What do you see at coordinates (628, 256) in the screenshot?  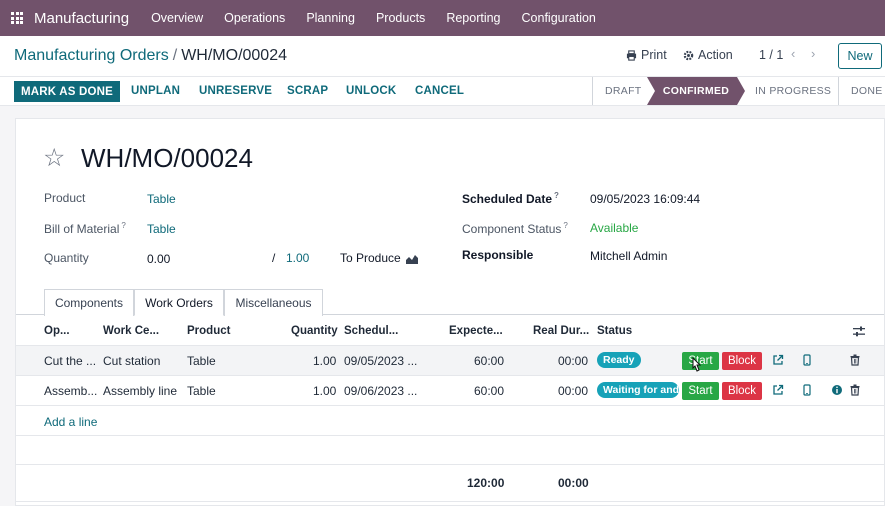 I see `responsible-field: Mitchell Admin` at bounding box center [628, 256].